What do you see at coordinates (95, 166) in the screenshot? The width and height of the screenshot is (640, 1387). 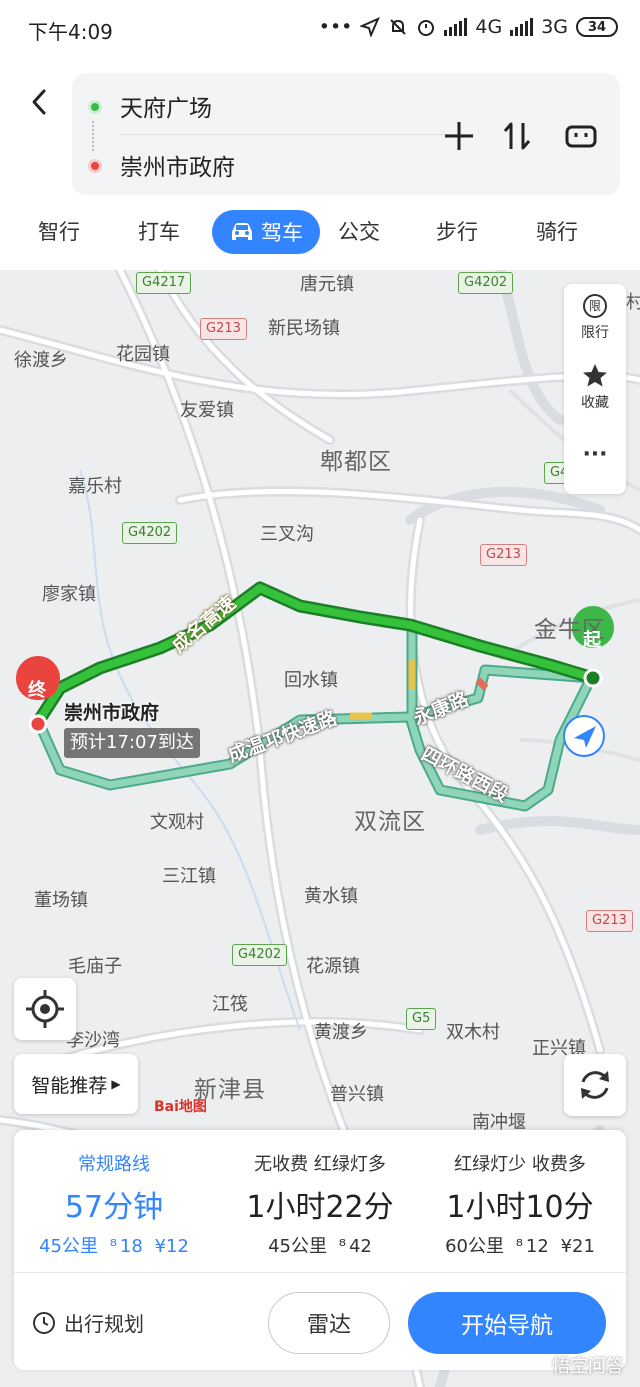 I see `end-point-dot` at bounding box center [95, 166].